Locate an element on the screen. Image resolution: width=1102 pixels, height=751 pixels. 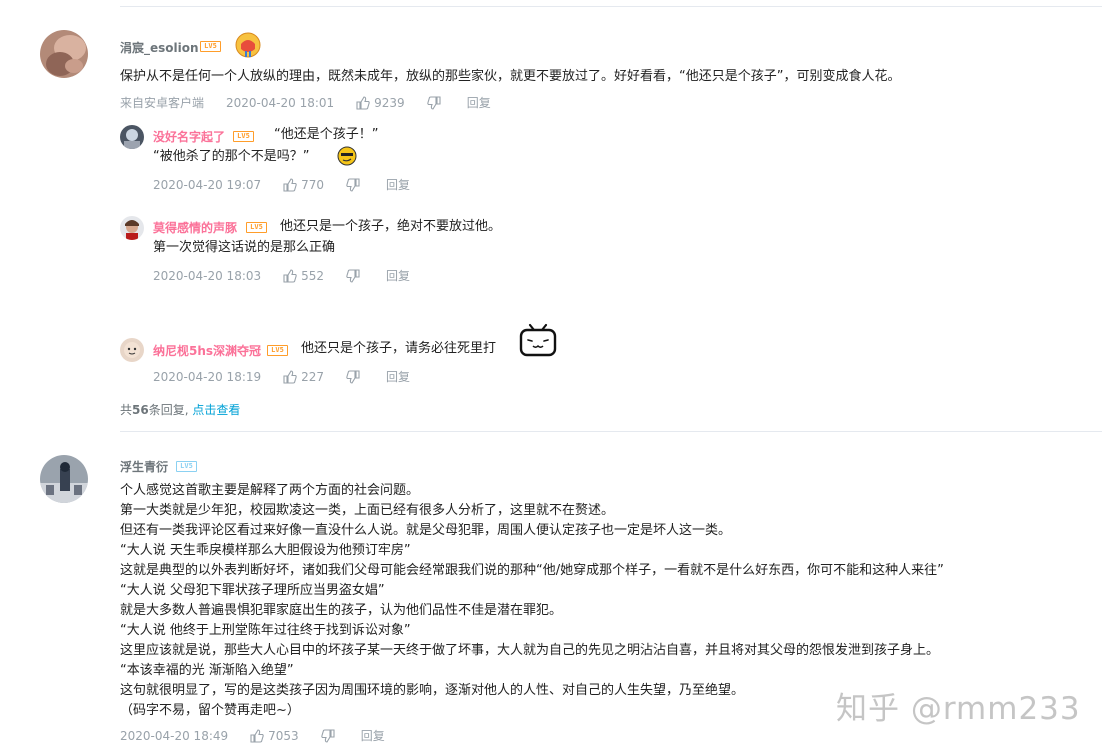
timestamp: 2020-04-20 18:19 is located at coordinates (207, 376).